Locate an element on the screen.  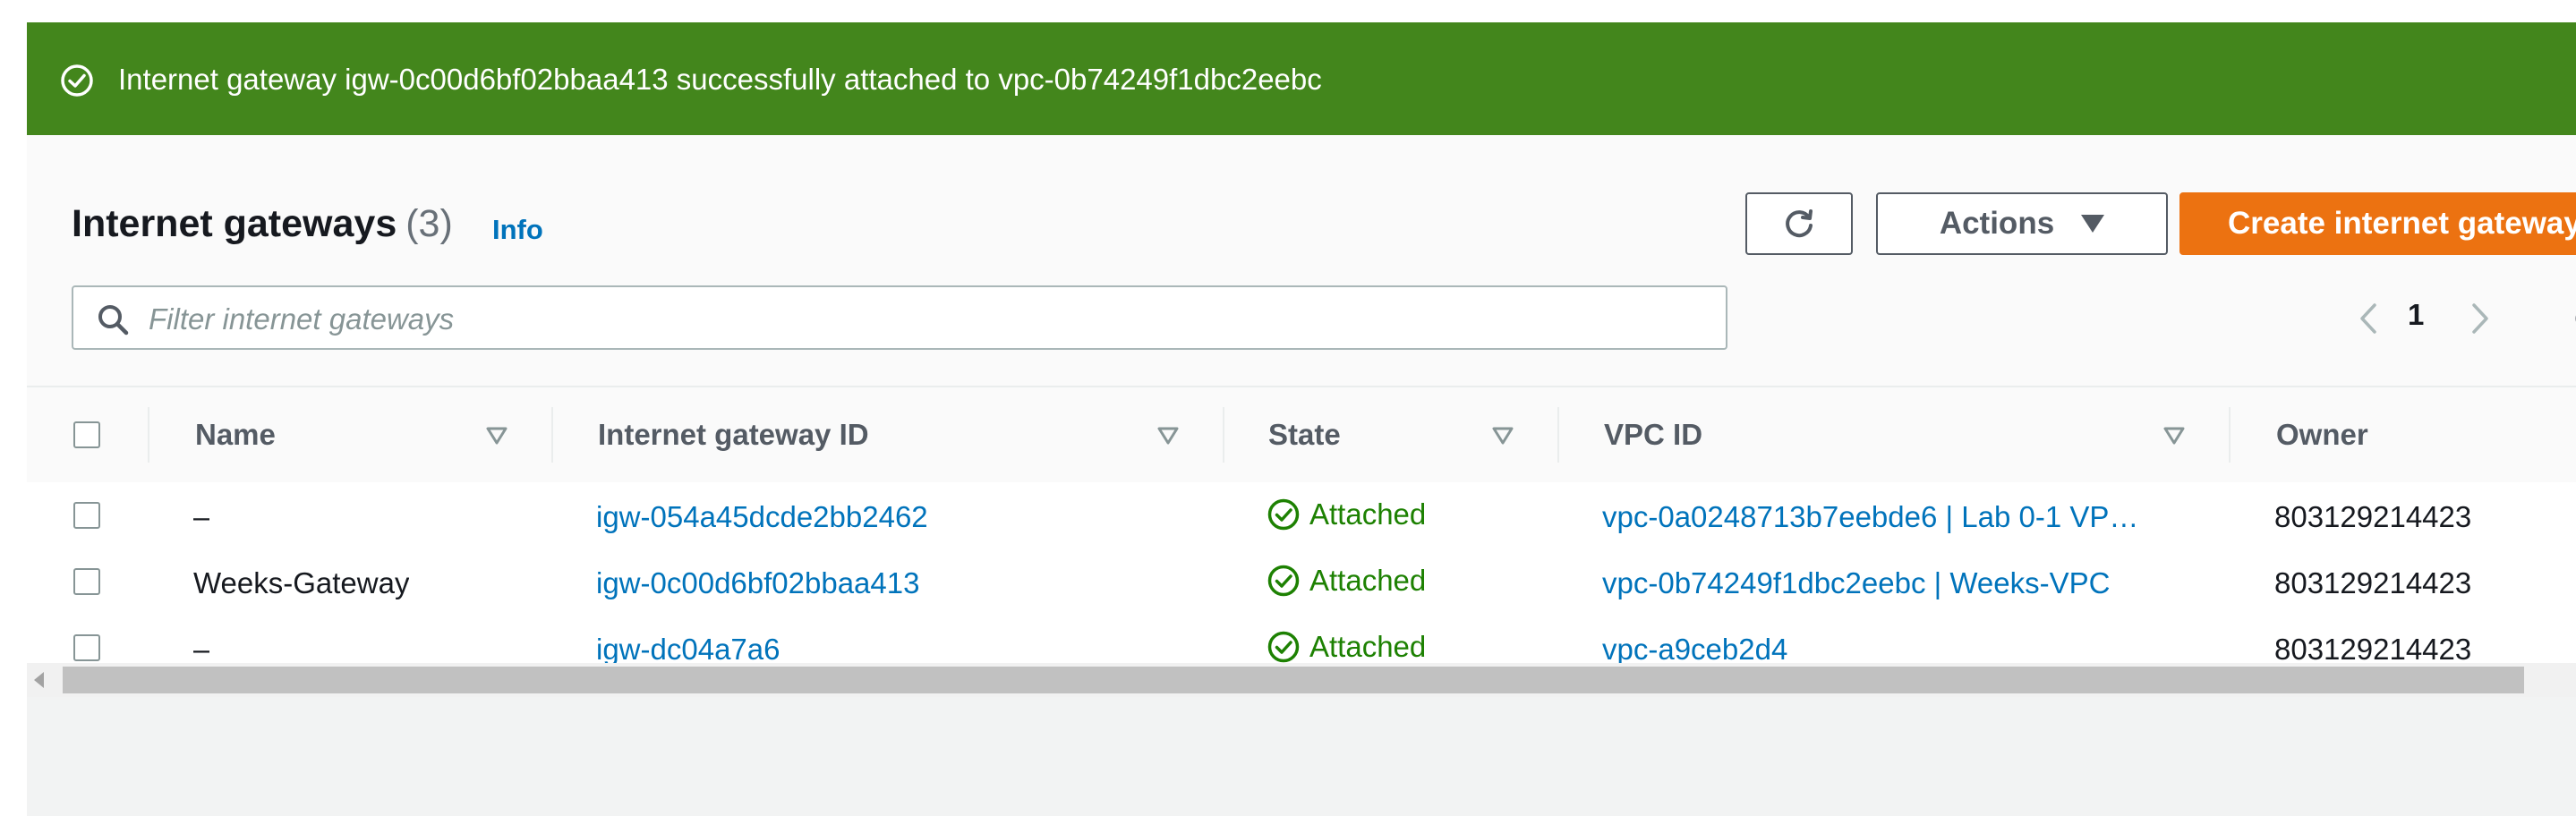
vpc-id-link: vpc-a9ceb2d4 is located at coordinates (1694, 649).